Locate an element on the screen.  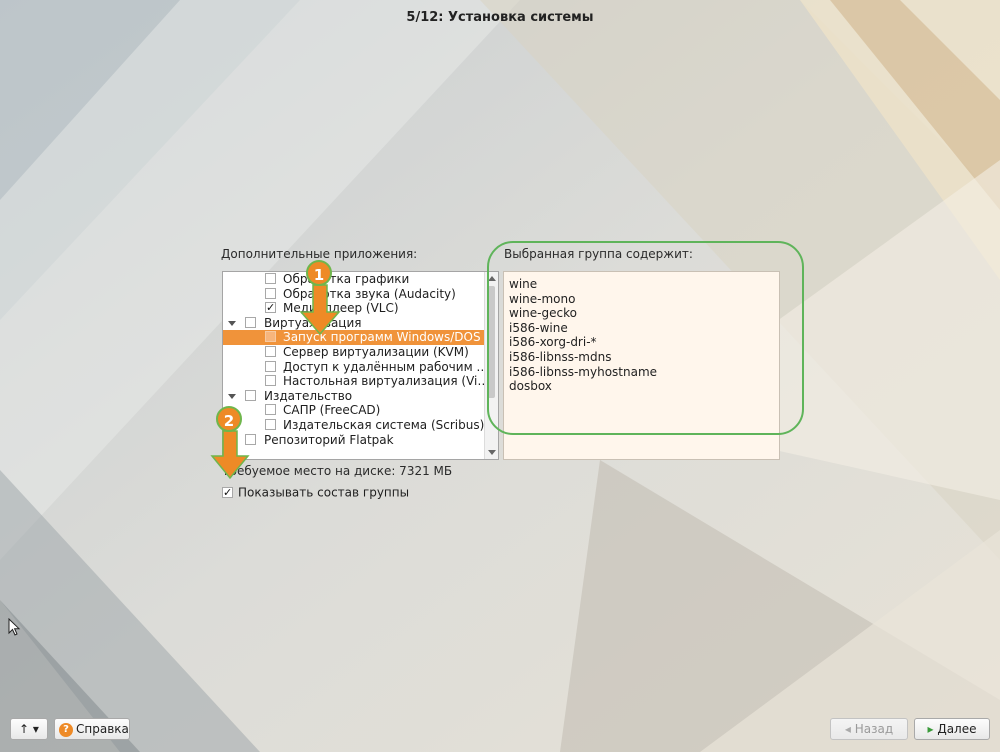
annotation-badge-2: 2 is located at coordinates (229, 419).